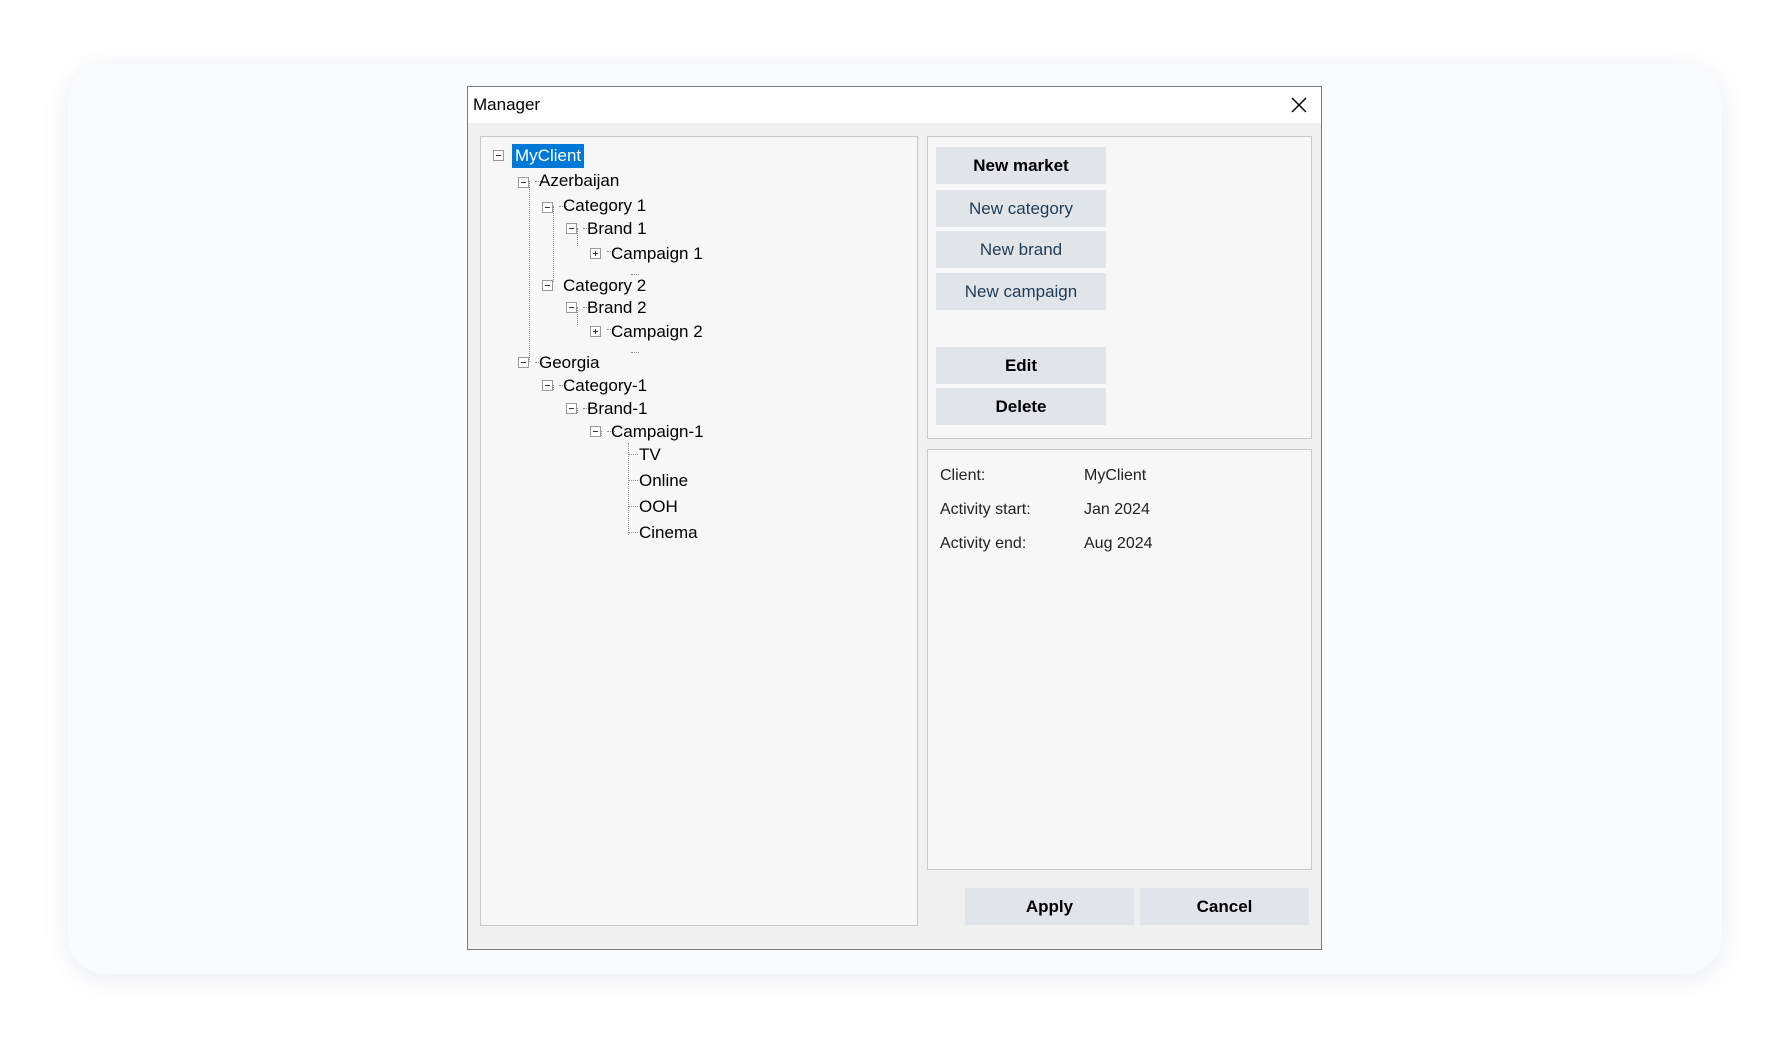 The width and height of the screenshot is (1780, 1040). Describe the element at coordinates (668, 532) in the screenshot. I see `tree-node-label: Cinema` at that location.